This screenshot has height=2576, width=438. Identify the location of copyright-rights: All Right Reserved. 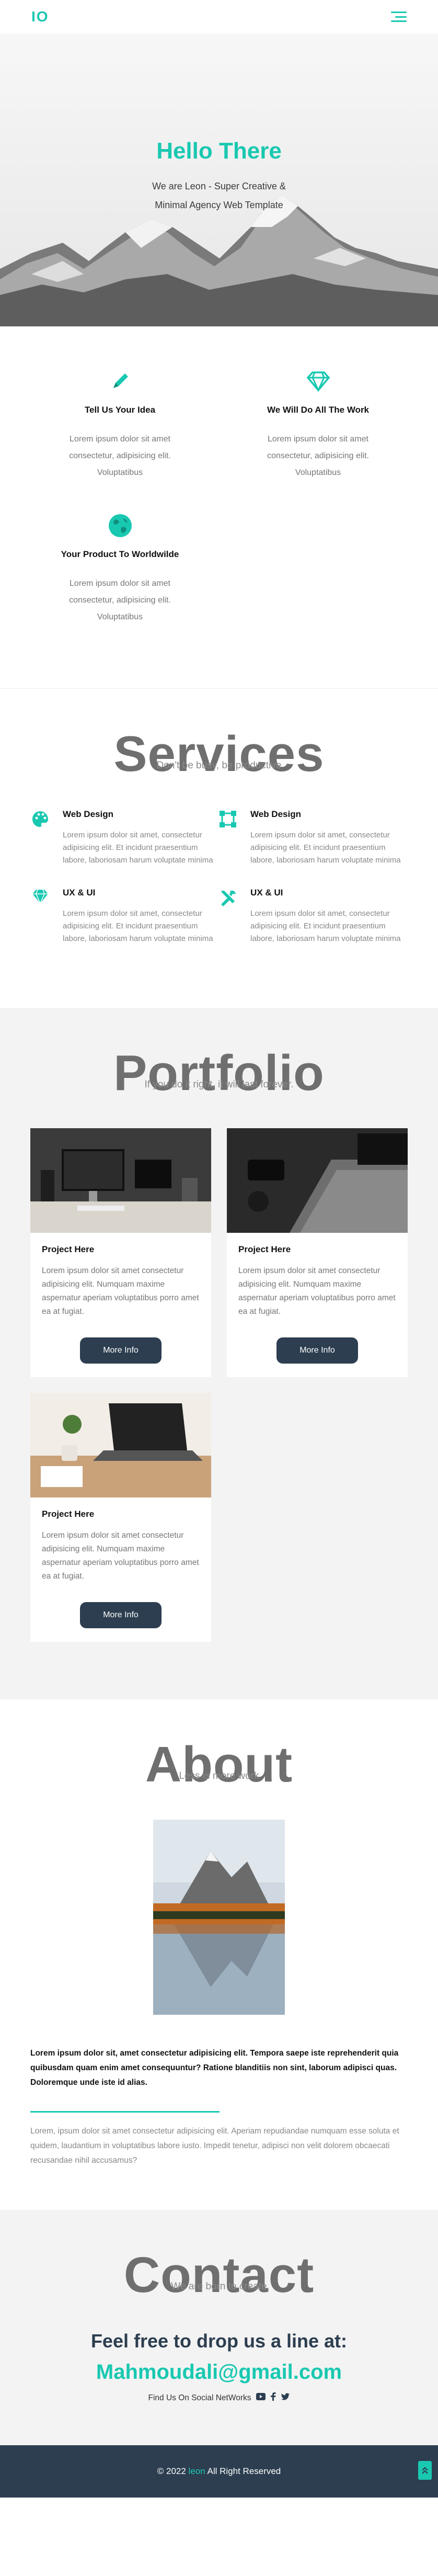
(244, 2471).